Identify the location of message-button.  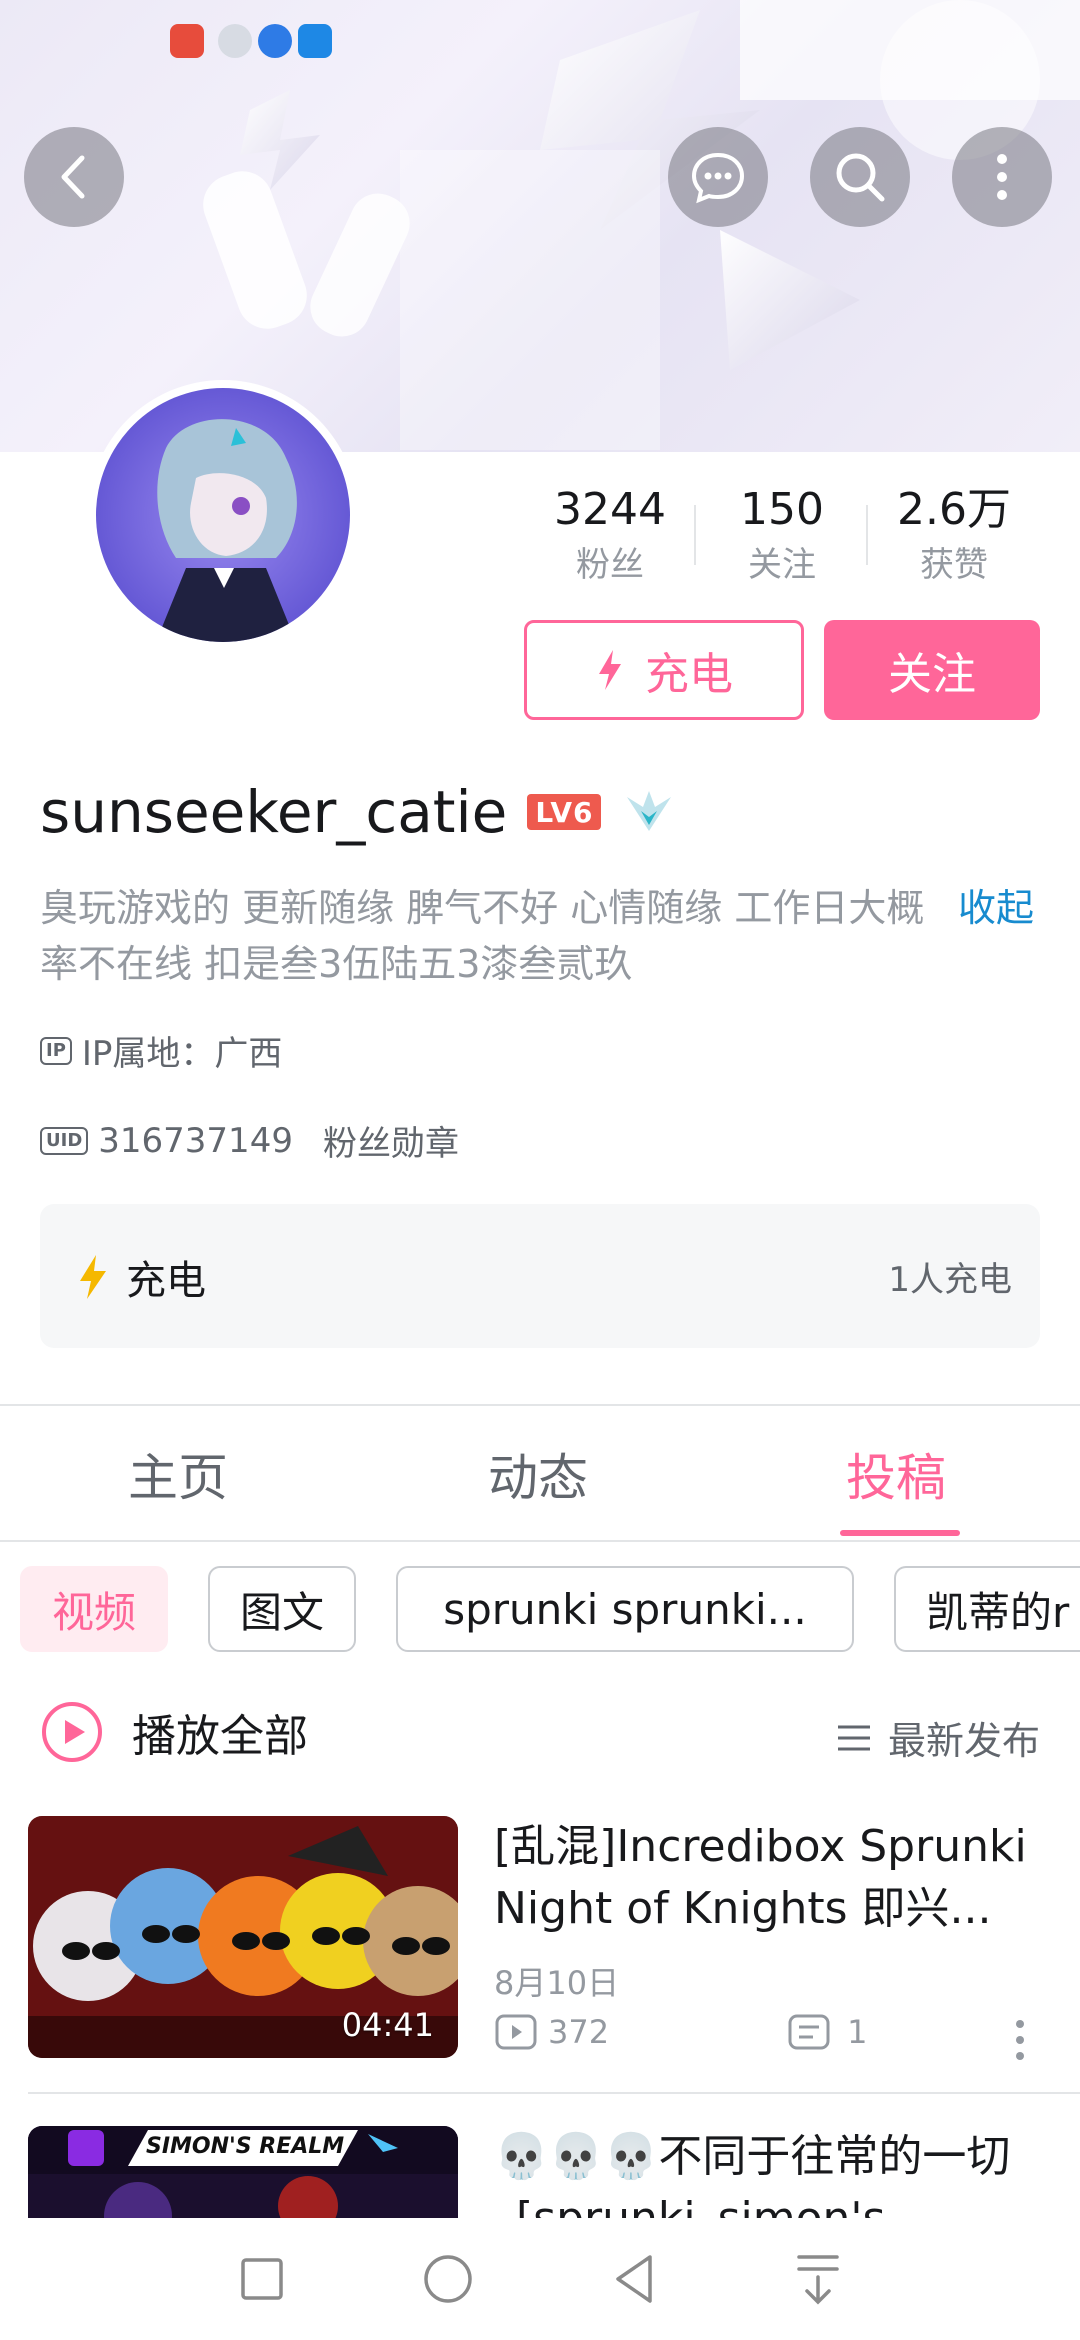
(718, 177).